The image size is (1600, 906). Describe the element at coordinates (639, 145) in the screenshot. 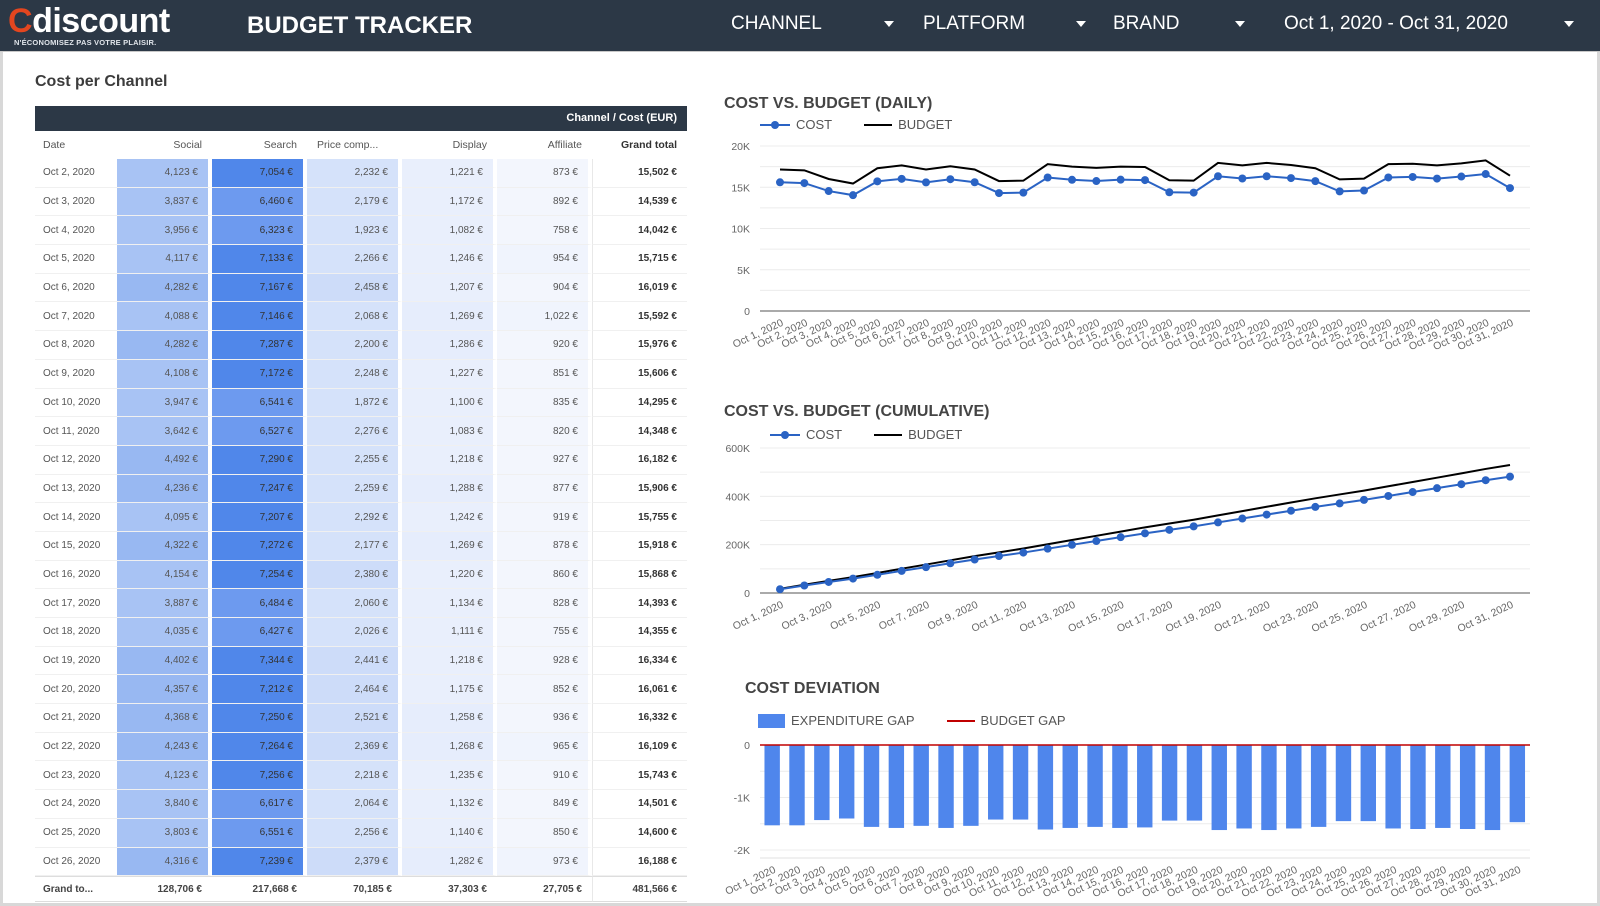

I see `column-header-grand-total: Grand total` at that location.